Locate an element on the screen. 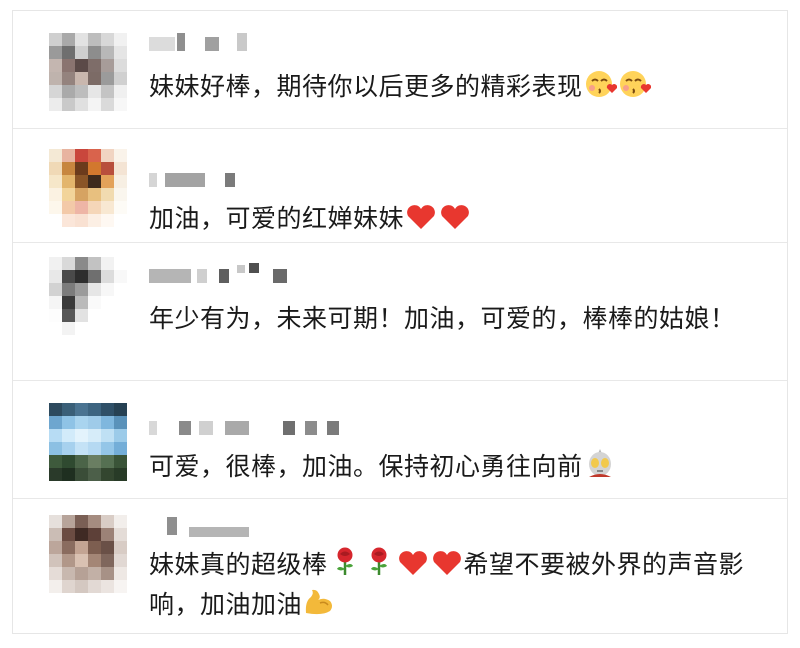 The width and height of the screenshot is (800, 648). flexed-biceps-icon is located at coordinates (319, 602).